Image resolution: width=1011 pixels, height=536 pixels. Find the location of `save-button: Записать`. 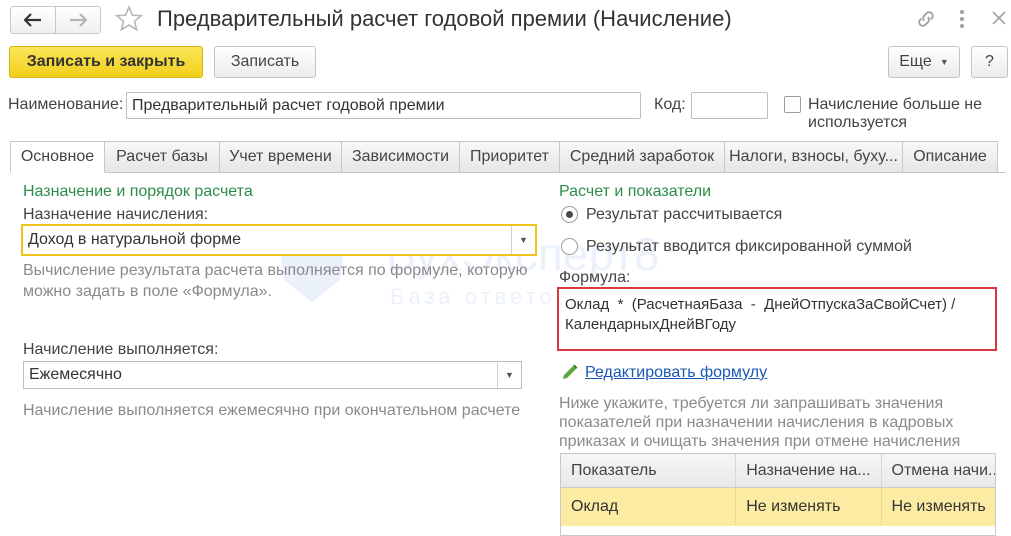

save-button: Записать is located at coordinates (265, 62).